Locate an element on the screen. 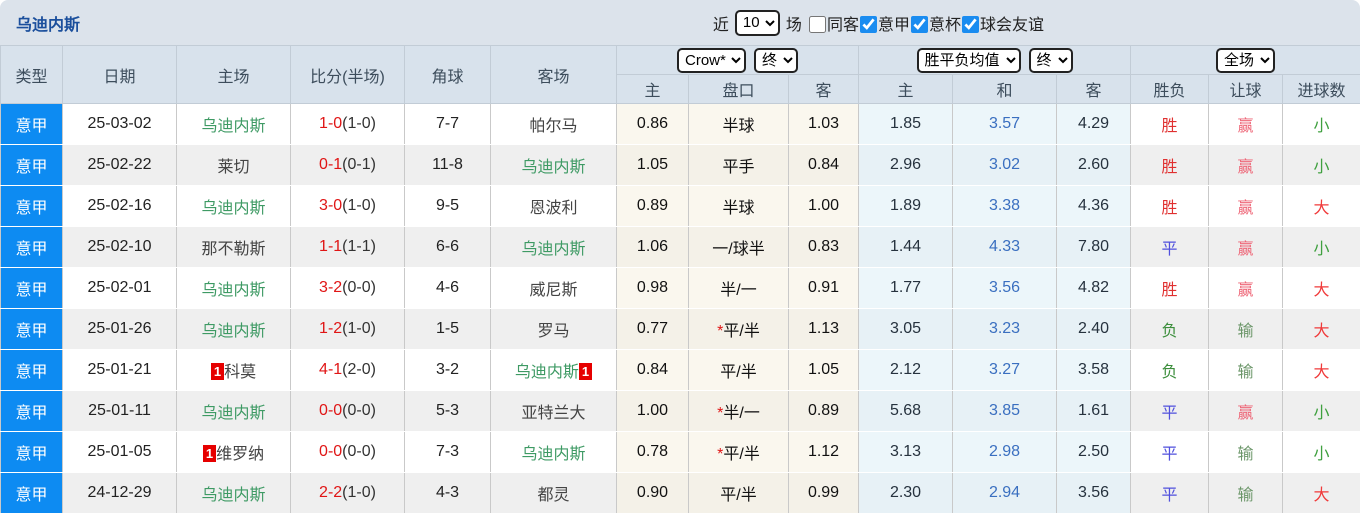 Image resolution: width=1360 pixels, height=513 pixels. handicap-line-text: 平/半 is located at coordinates (741, 331).